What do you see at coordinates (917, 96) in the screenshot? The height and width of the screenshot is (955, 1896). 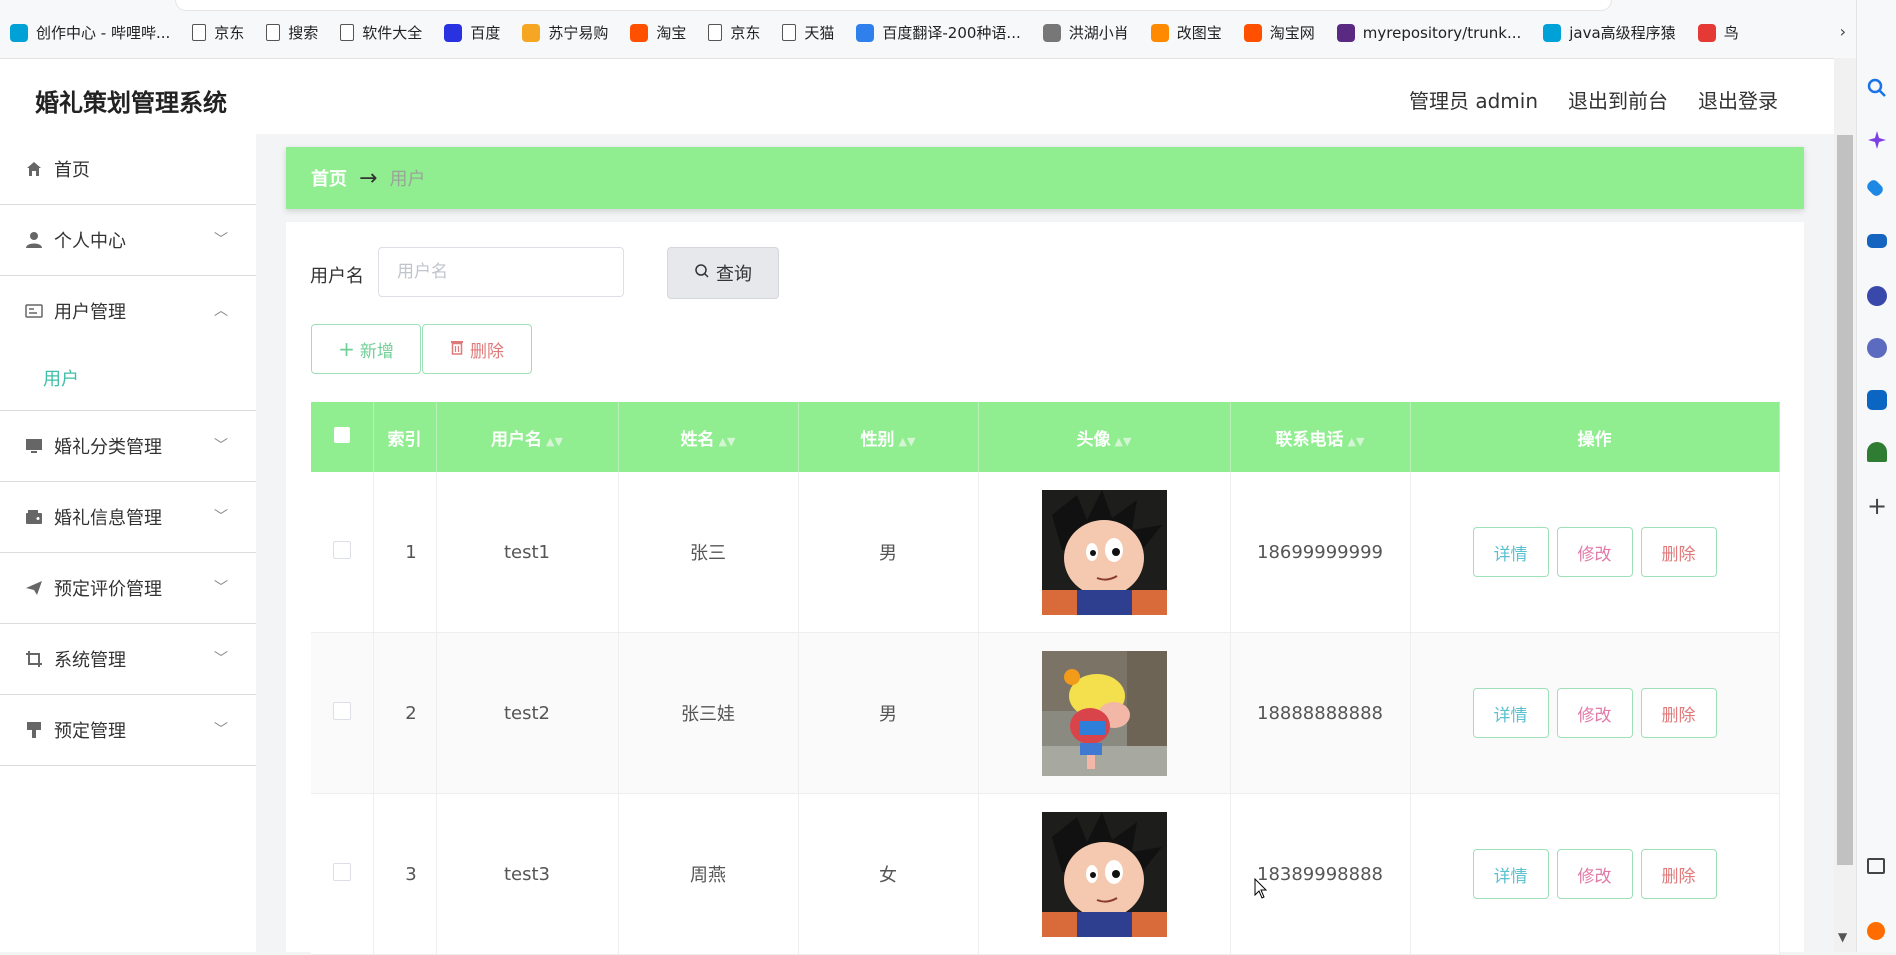 I see `app-header: 婚礼策划管理系统 管理员 admin 退出到前台 退出登录` at bounding box center [917, 96].